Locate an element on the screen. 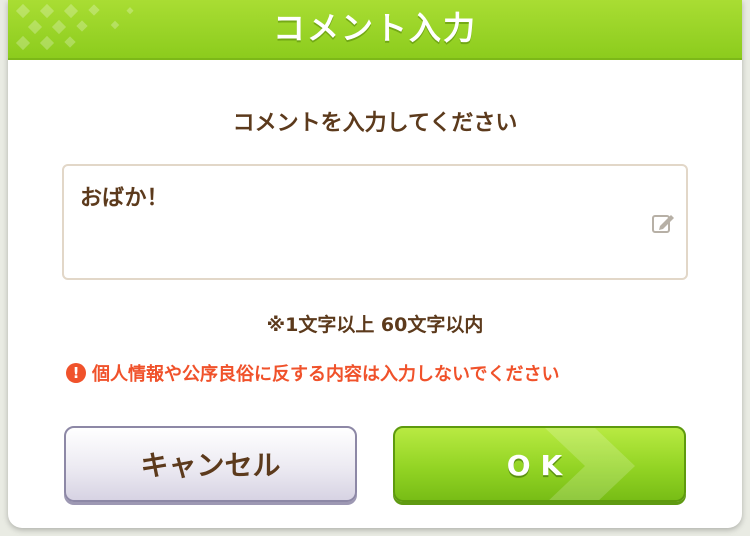 This screenshot has height=536, width=750. ok-button-label: OK is located at coordinates (539, 465).